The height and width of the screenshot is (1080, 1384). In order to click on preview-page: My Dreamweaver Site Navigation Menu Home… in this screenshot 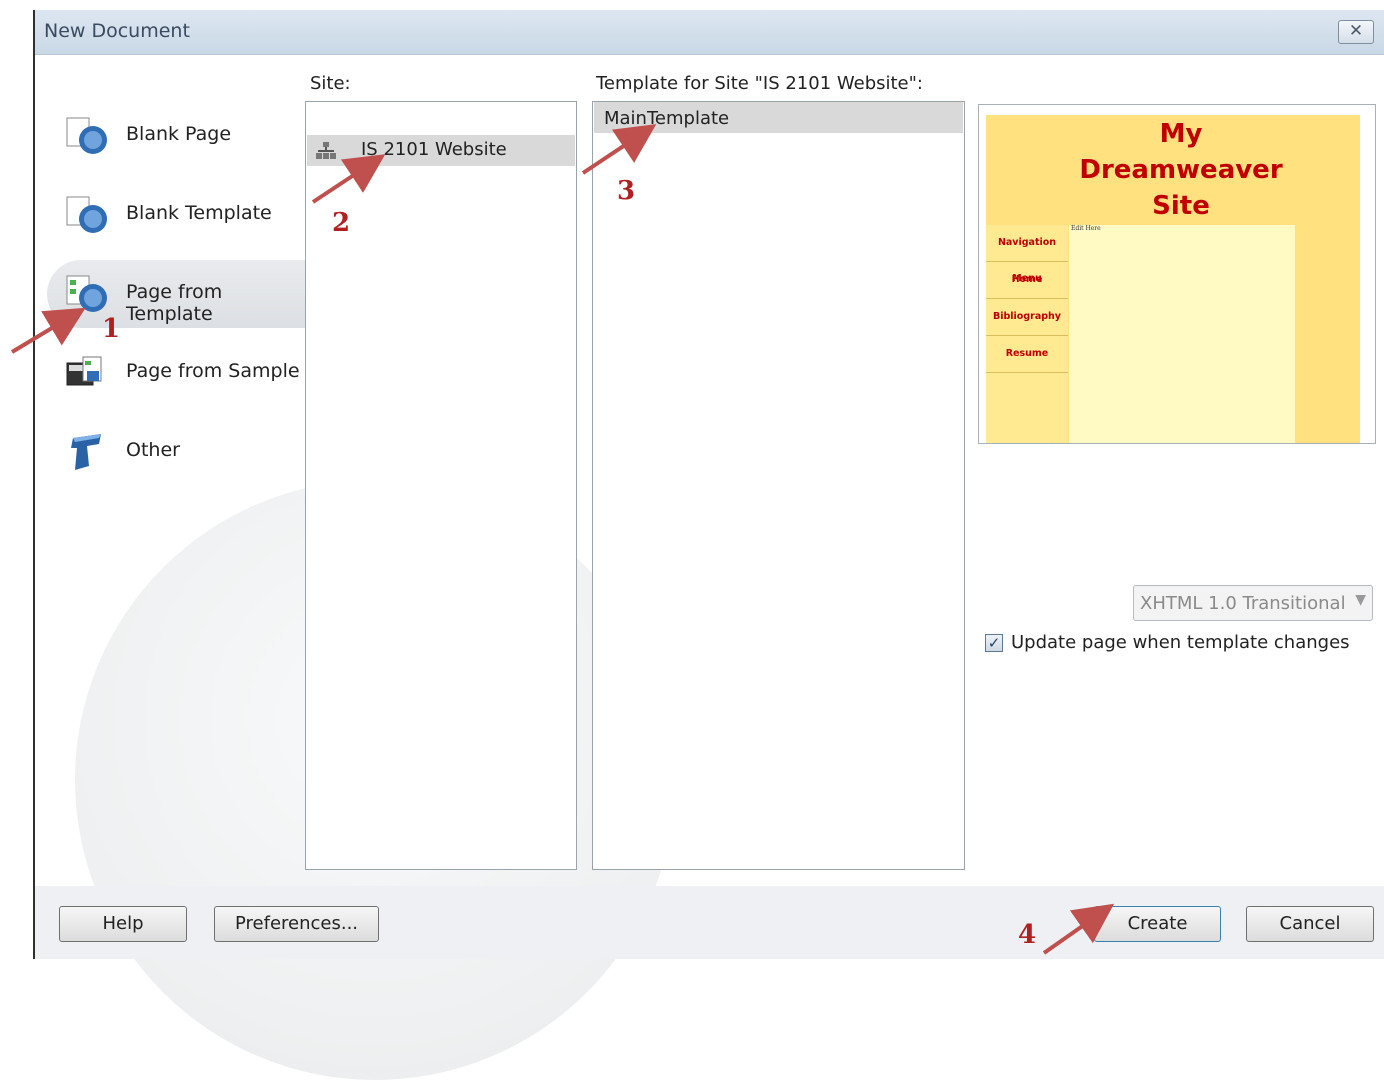, I will do `click(1173, 279)`.